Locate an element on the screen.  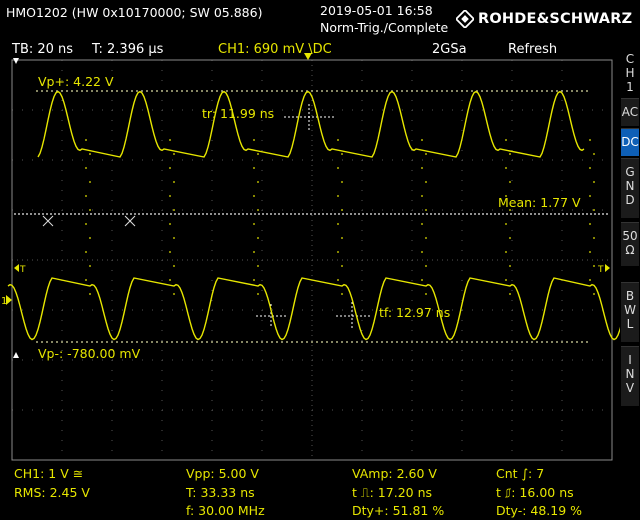
mean-label: Mean: 1.77 V is located at coordinates (539, 202).